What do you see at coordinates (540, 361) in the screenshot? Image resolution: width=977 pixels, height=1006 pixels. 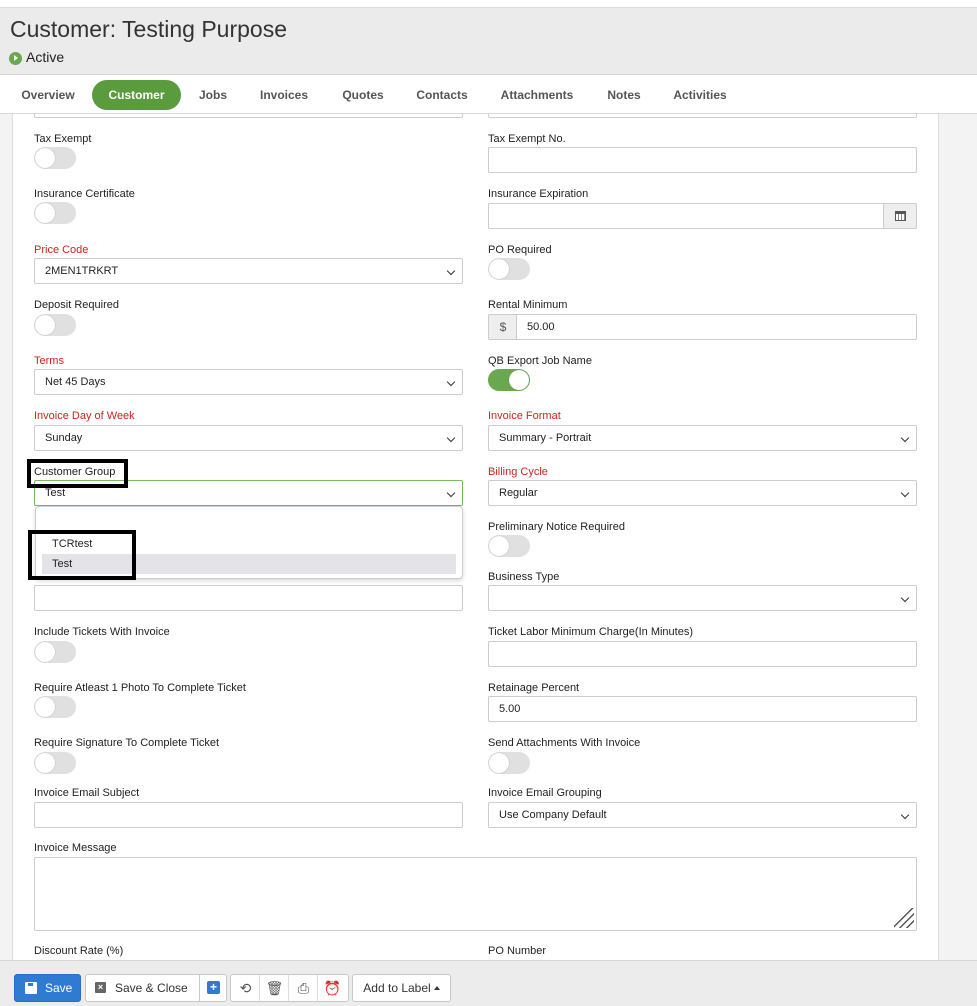 I see `qb-export-job-name-label: QB Export Job Name` at bounding box center [540, 361].